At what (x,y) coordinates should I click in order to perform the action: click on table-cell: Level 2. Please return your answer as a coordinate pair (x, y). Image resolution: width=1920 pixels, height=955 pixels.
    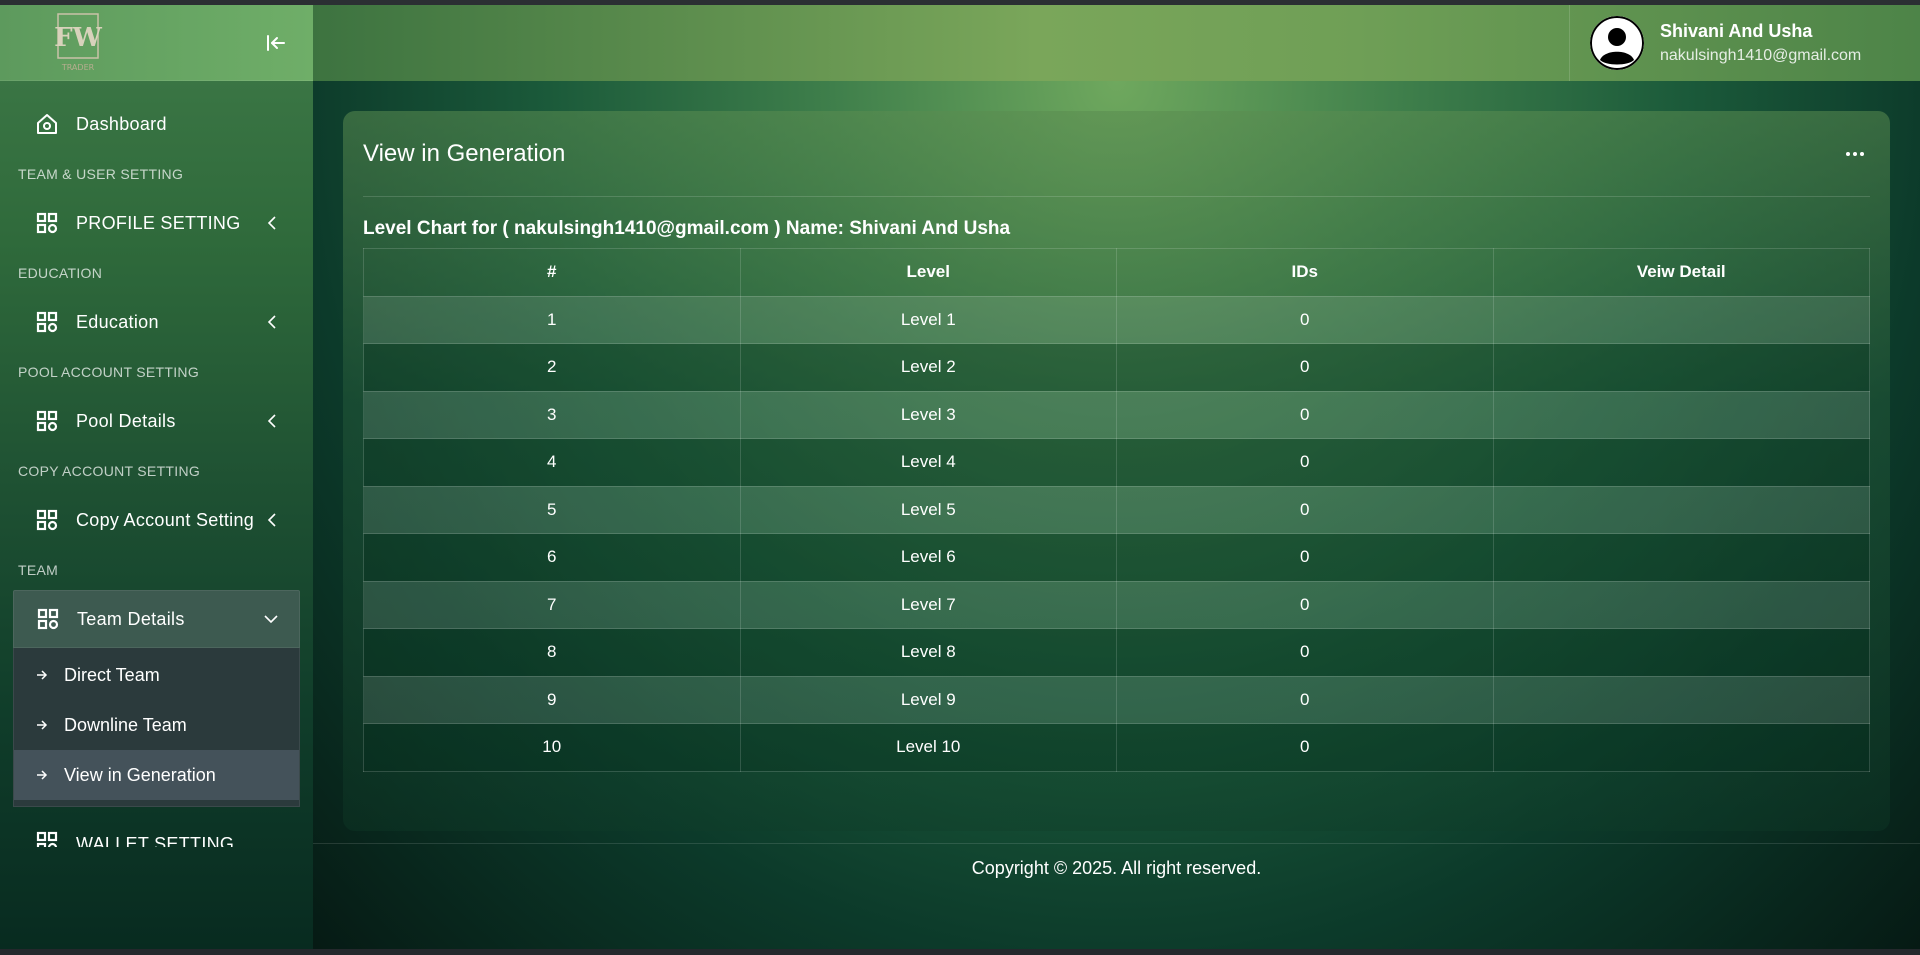
    Looking at the image, I should click on (928, 367).